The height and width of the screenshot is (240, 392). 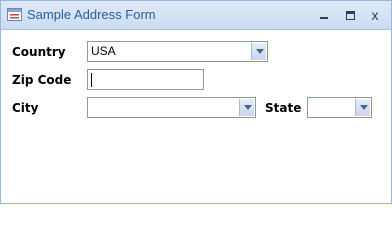 I want to click on close-icon: x, so click(x=375, y=15).